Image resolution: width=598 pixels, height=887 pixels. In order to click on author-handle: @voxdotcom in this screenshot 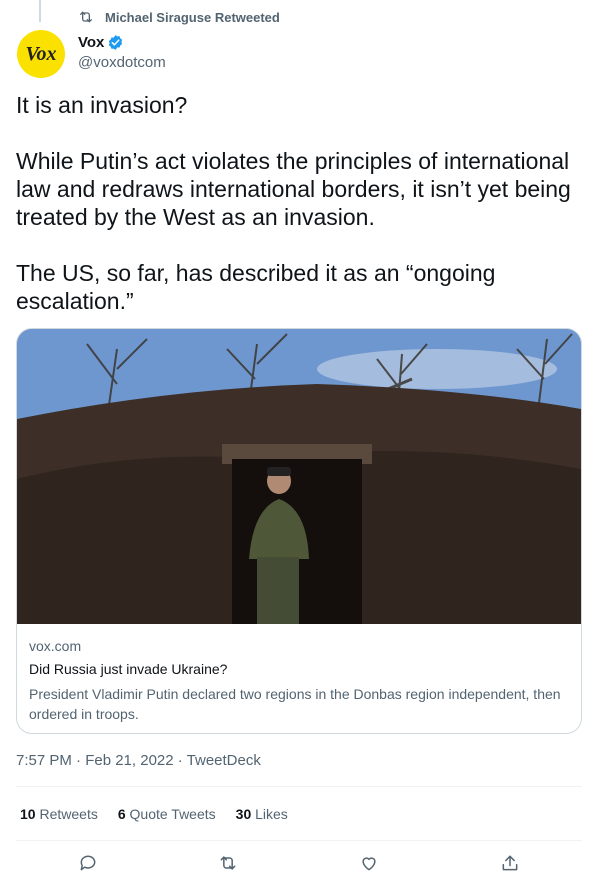, I will do `click(122, 62)`.